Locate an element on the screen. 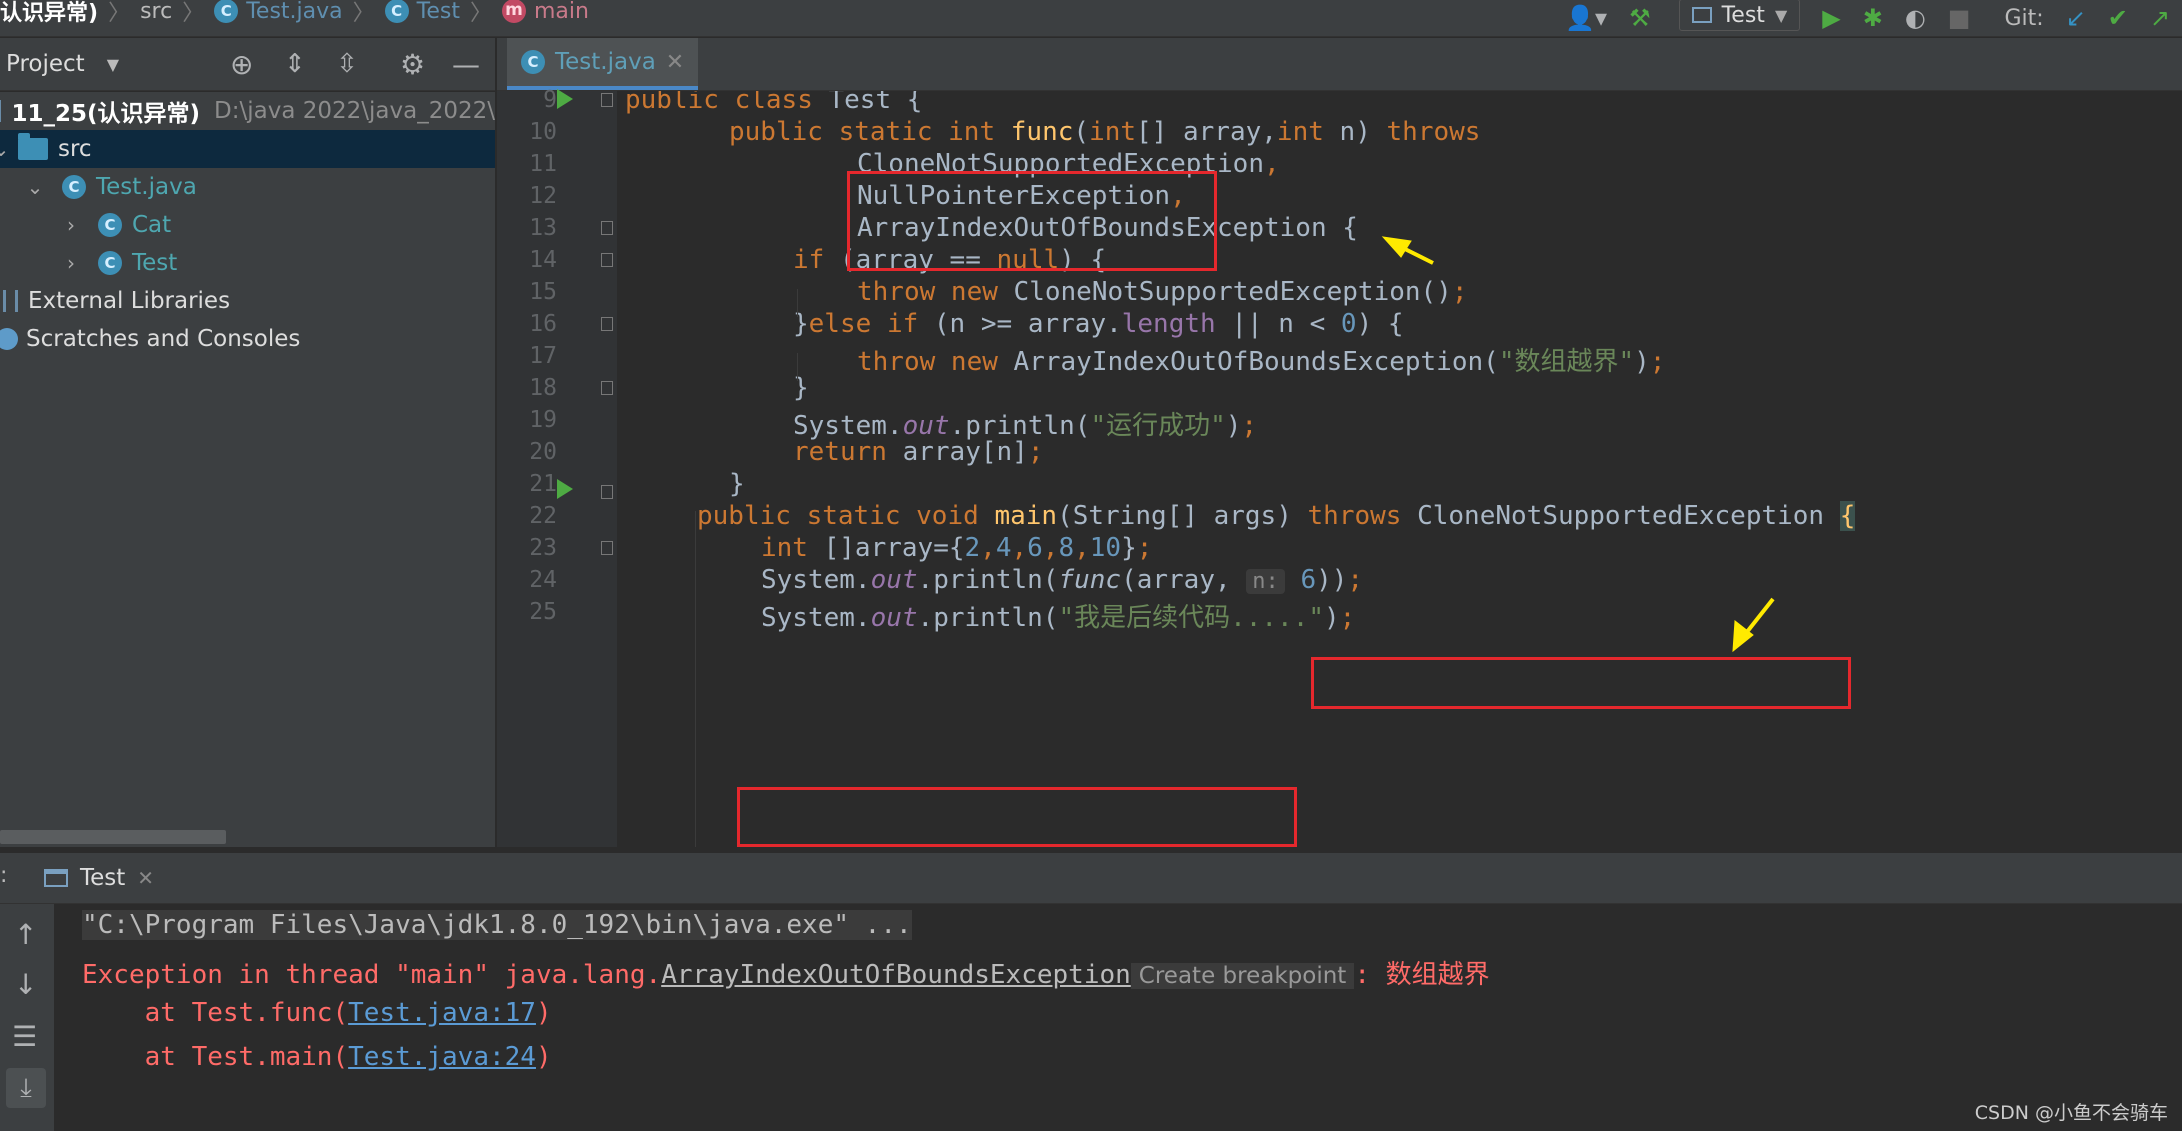 The height and width of the screenshot is (1131, 2182). breadcrumb-file-label: Test.java is located at coordinates (294, 12).